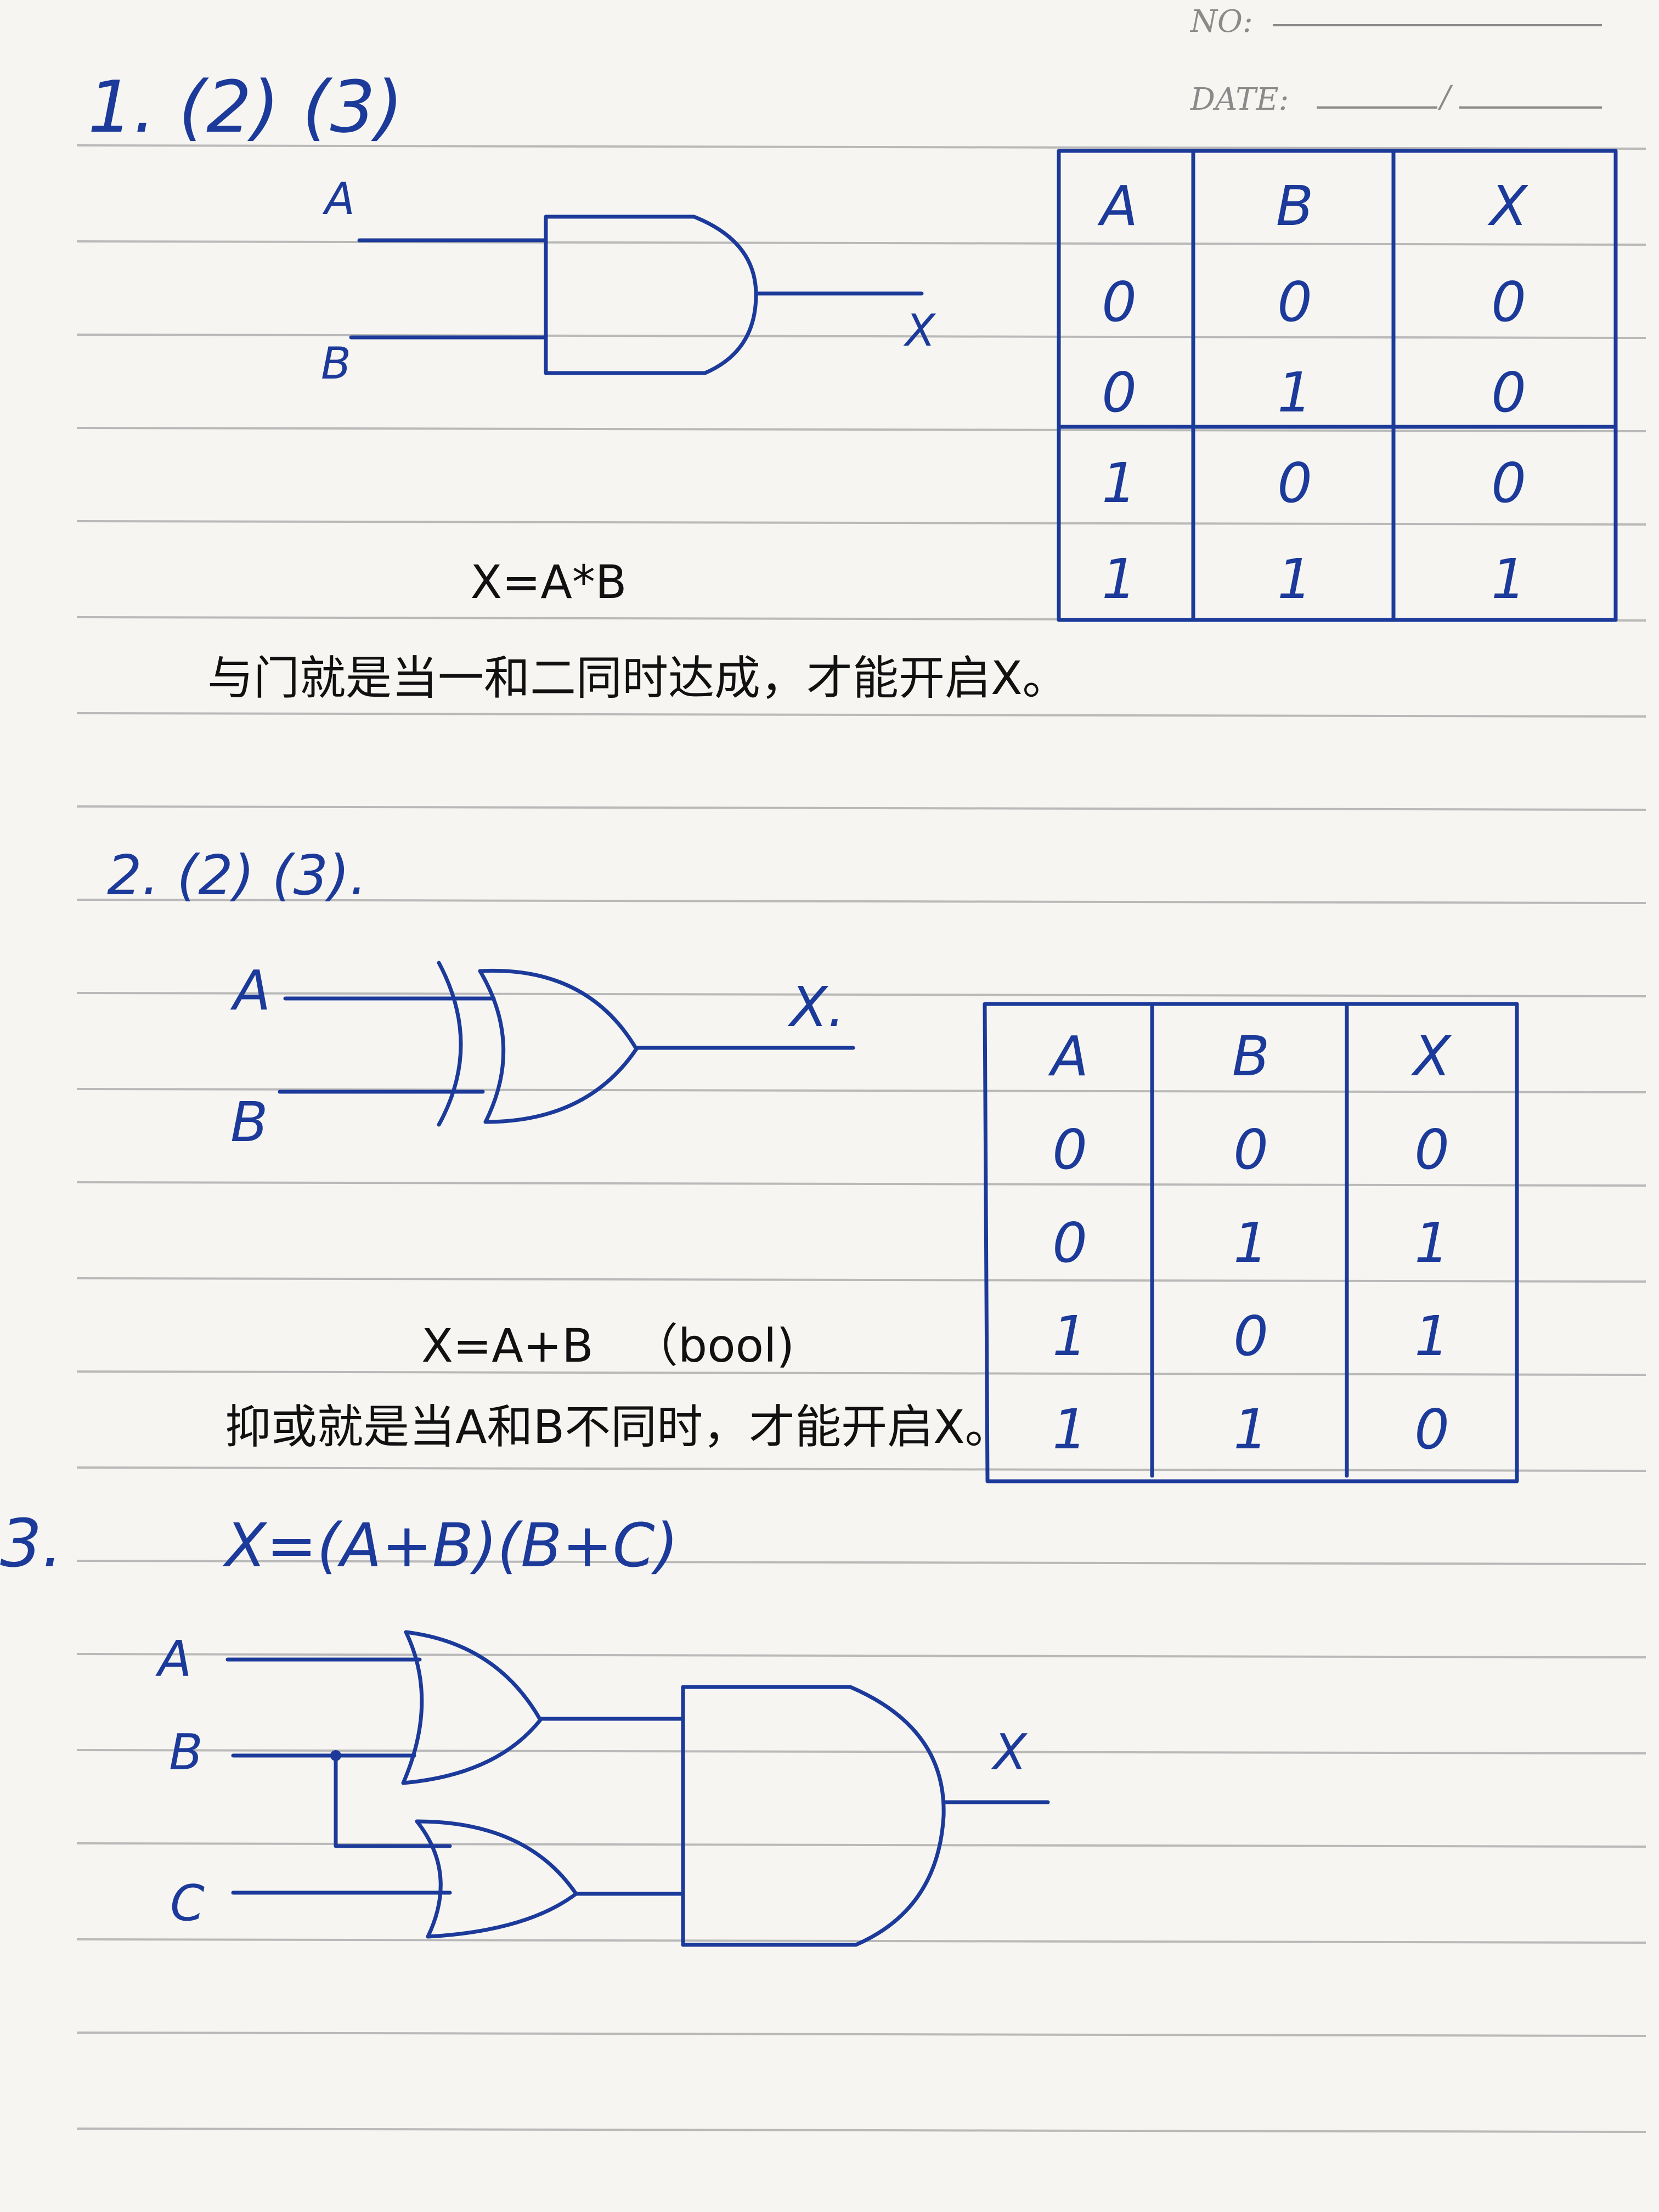 This screenshot has height=2212, width=1659. I want to click on q2-truth-table: A B X 0 0 0 0 1 1 1 0 1 1 1 0, so click(1251, 1242).